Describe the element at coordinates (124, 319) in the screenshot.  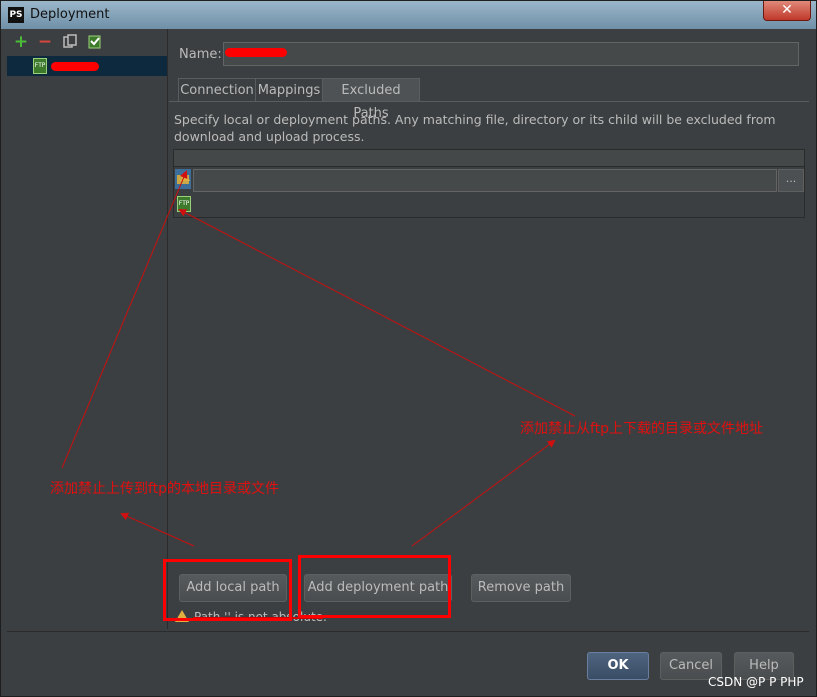
I see `arrow-to-local-row` at that location.